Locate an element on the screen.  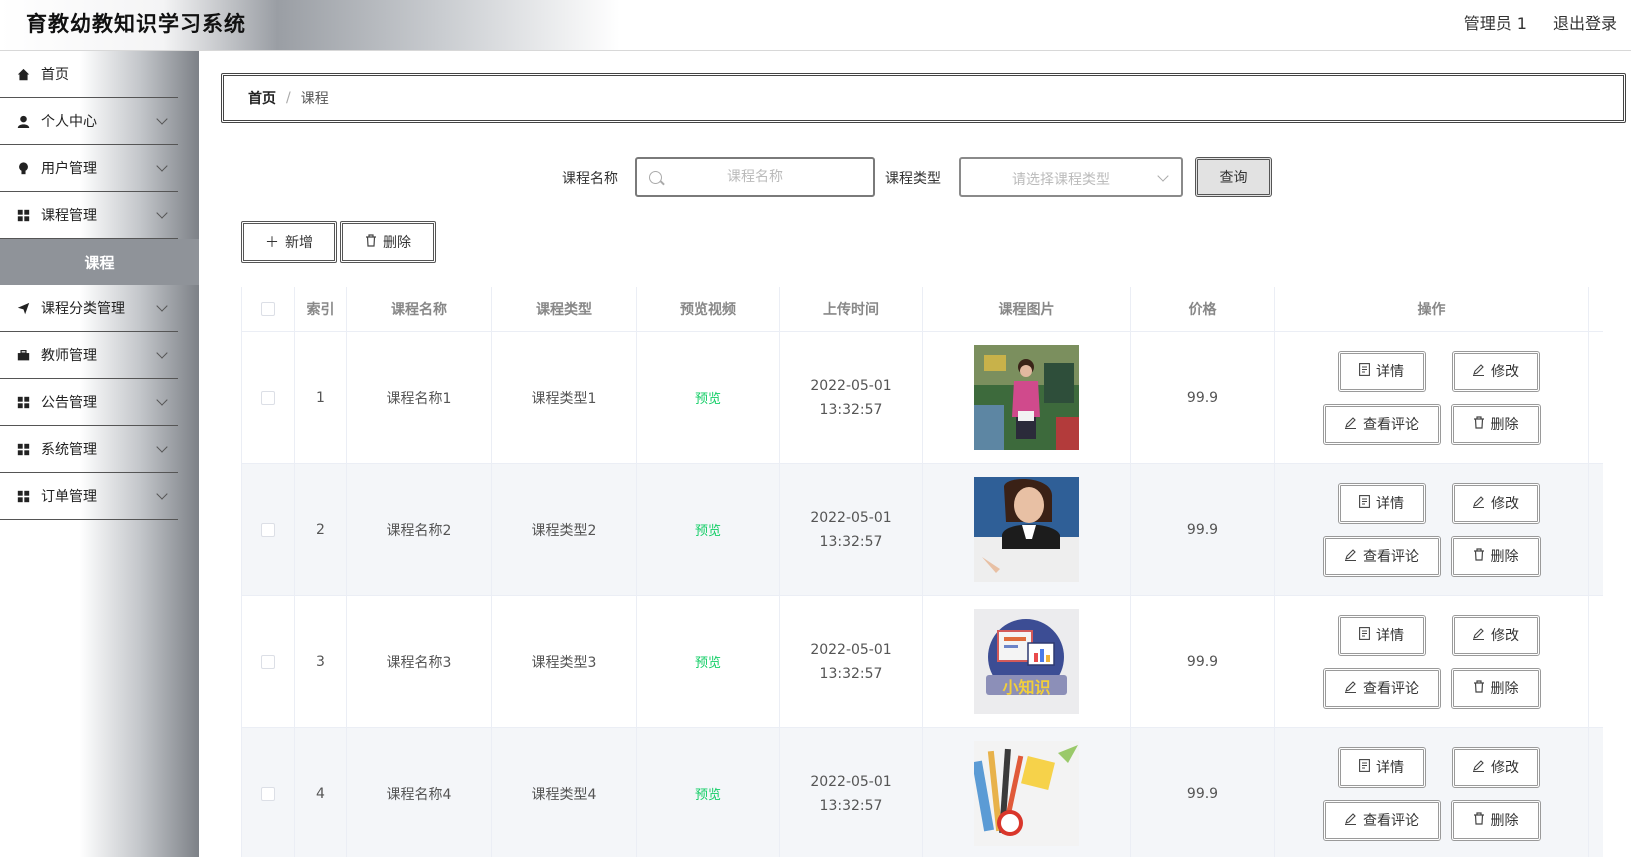
delete-label: 删除 is located at coordinates (1504, 821).